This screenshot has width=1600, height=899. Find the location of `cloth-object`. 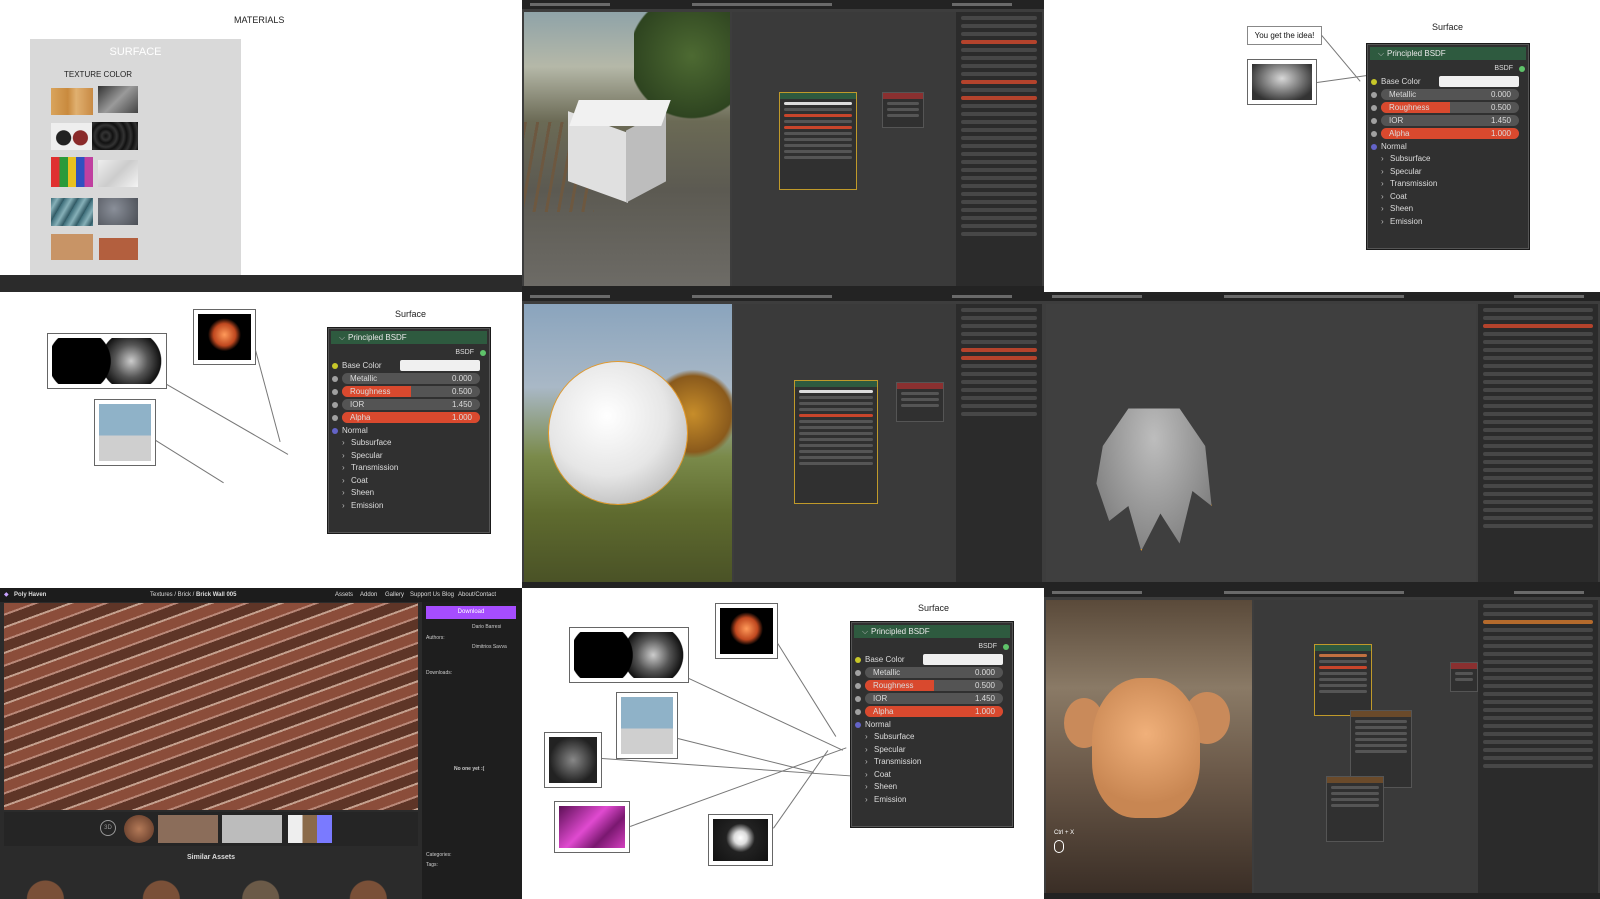

cloth-object is located at coordinates (1154, 479).